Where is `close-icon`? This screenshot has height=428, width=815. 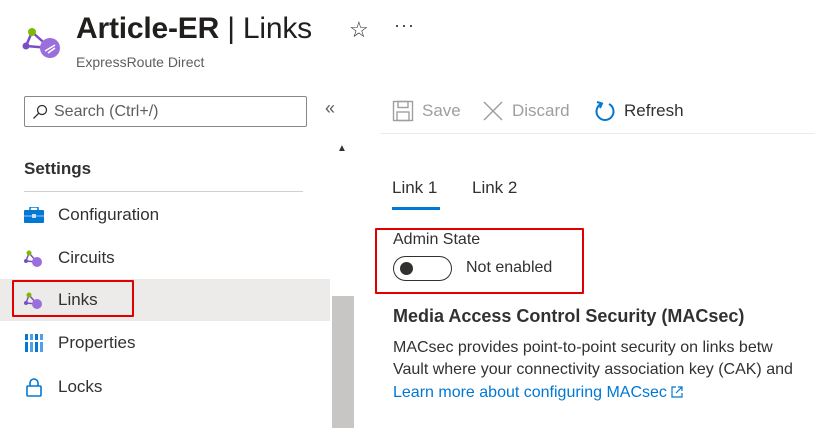 close-icon is located at coordinates (493, 111).